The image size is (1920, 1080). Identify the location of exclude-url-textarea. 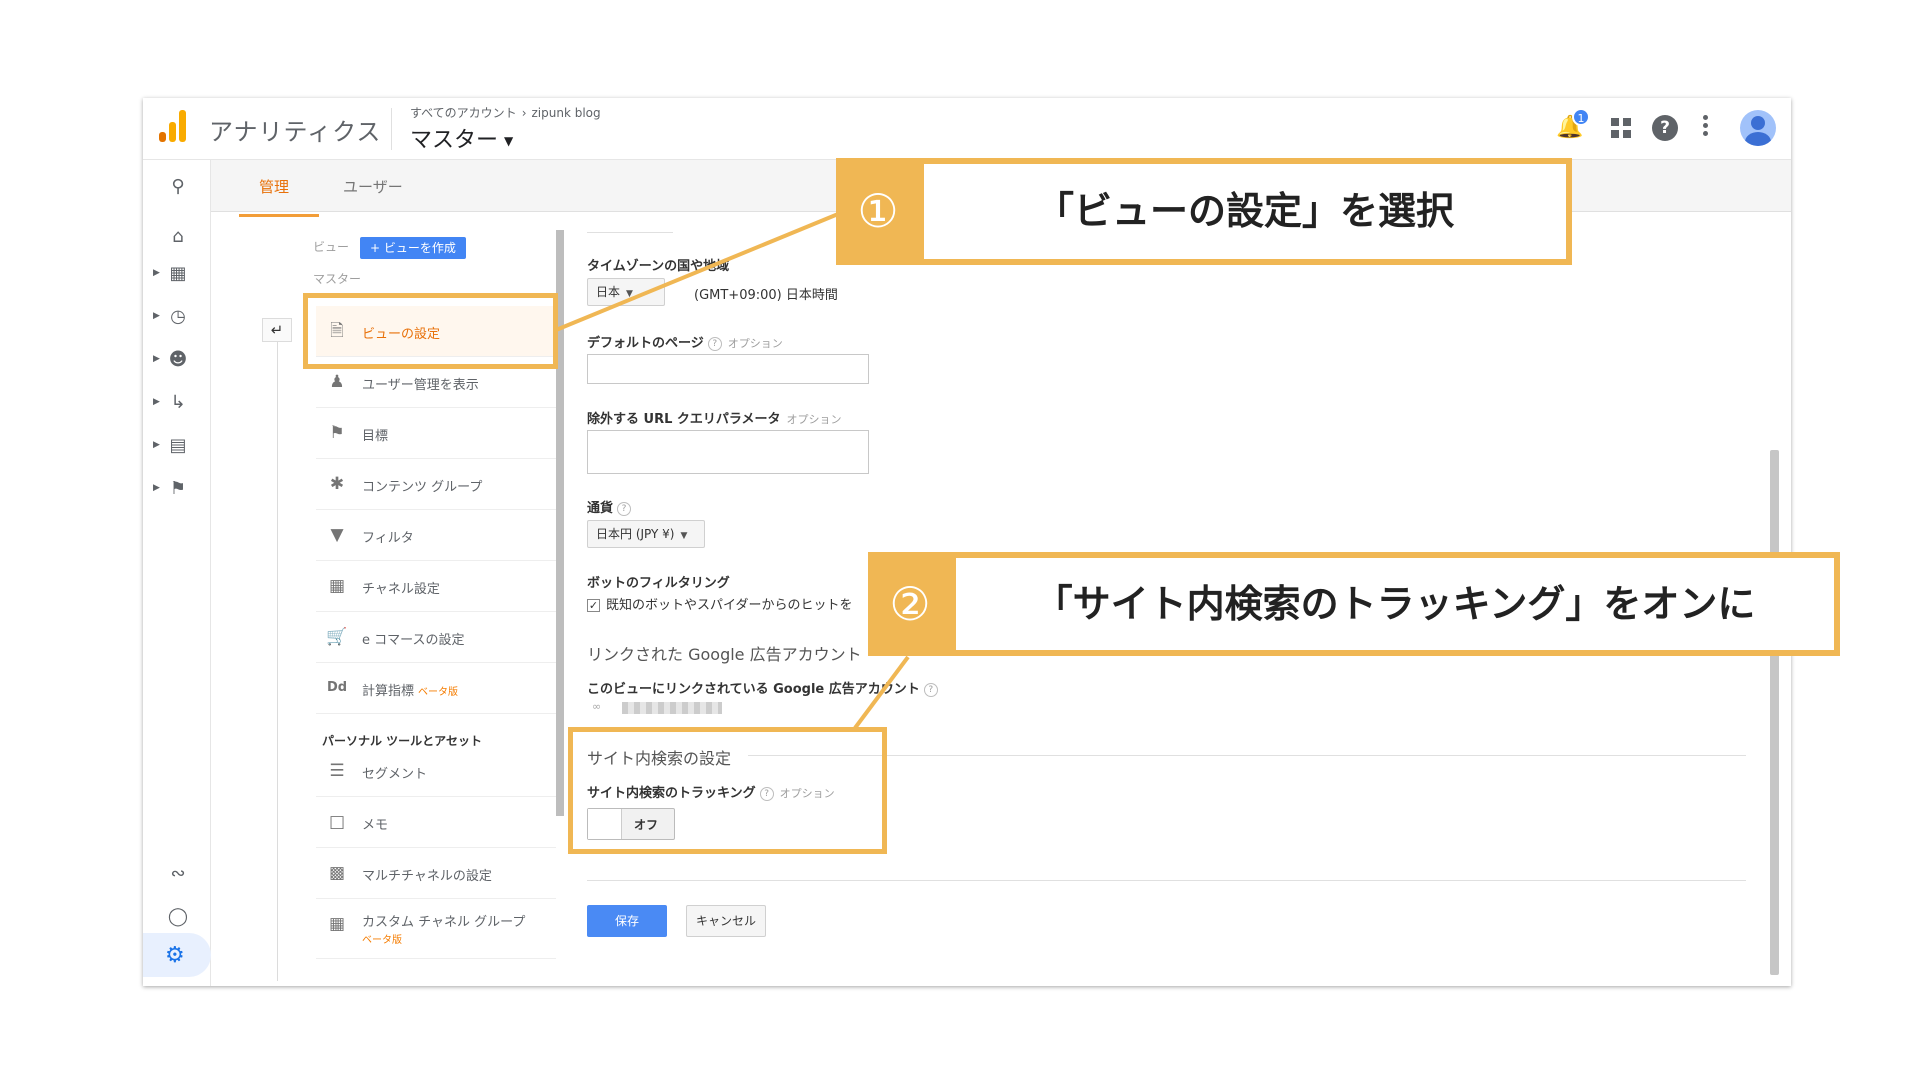
(728, 452).